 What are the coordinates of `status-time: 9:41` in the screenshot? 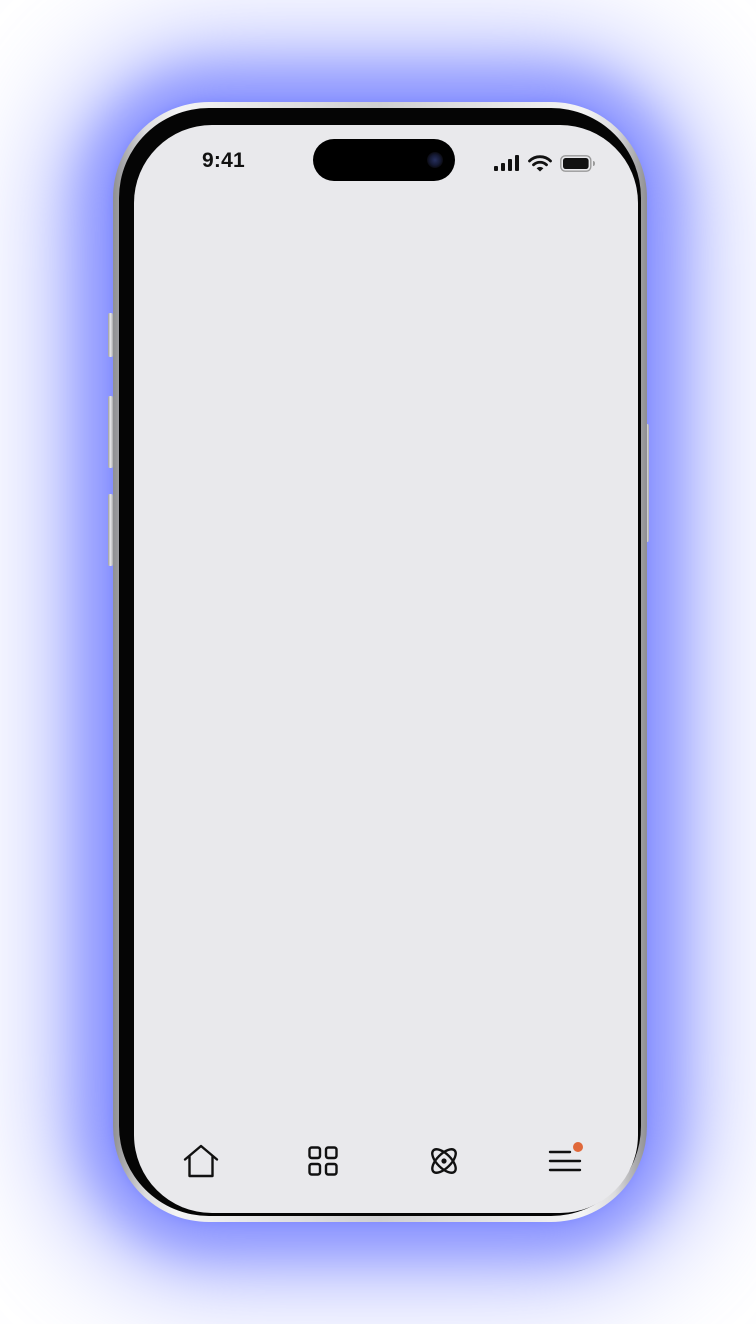 It's located at (223, 160).